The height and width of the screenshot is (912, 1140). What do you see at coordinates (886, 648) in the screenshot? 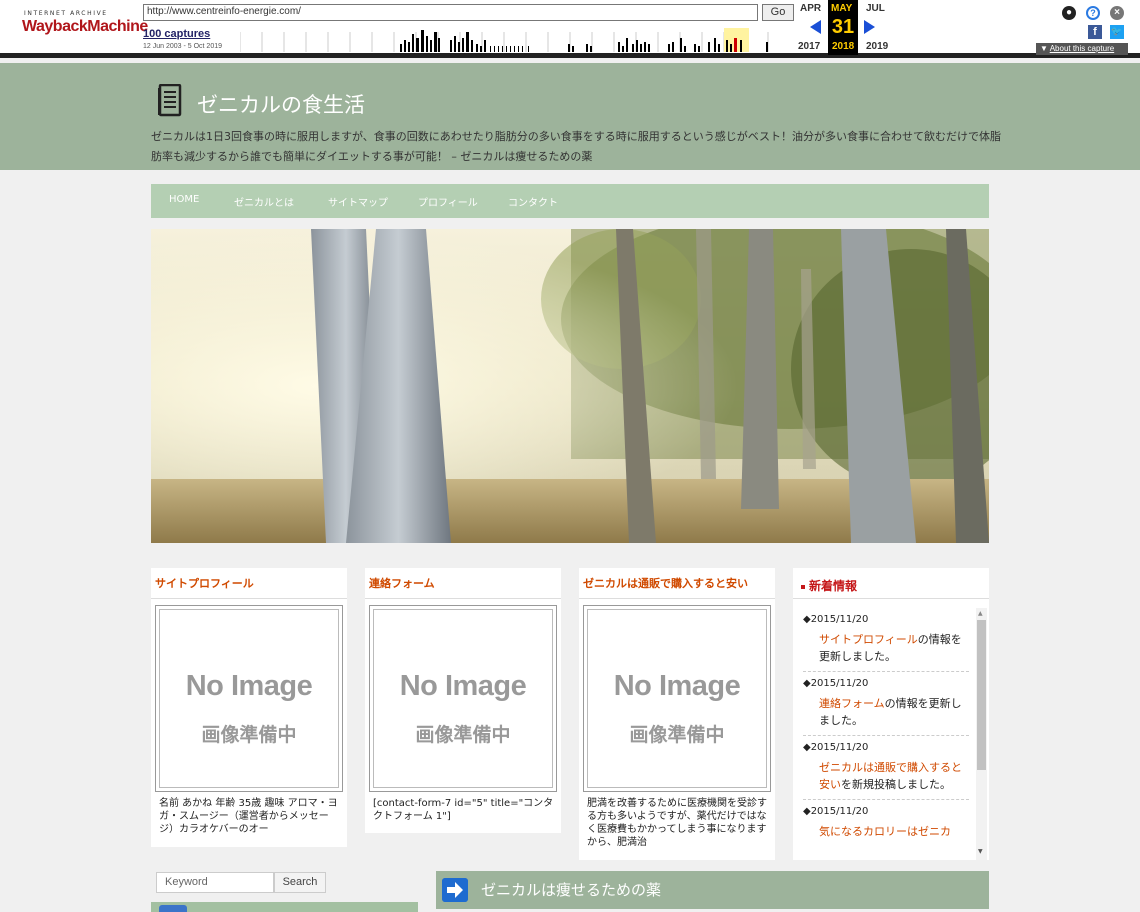
I see `news-text: サイトプロフィールの情報を更新しました。` at bounding box center [886, 648].